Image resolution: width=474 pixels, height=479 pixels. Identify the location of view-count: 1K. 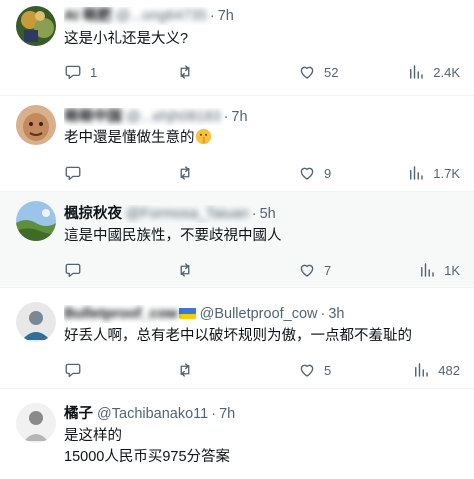
(452, 270).